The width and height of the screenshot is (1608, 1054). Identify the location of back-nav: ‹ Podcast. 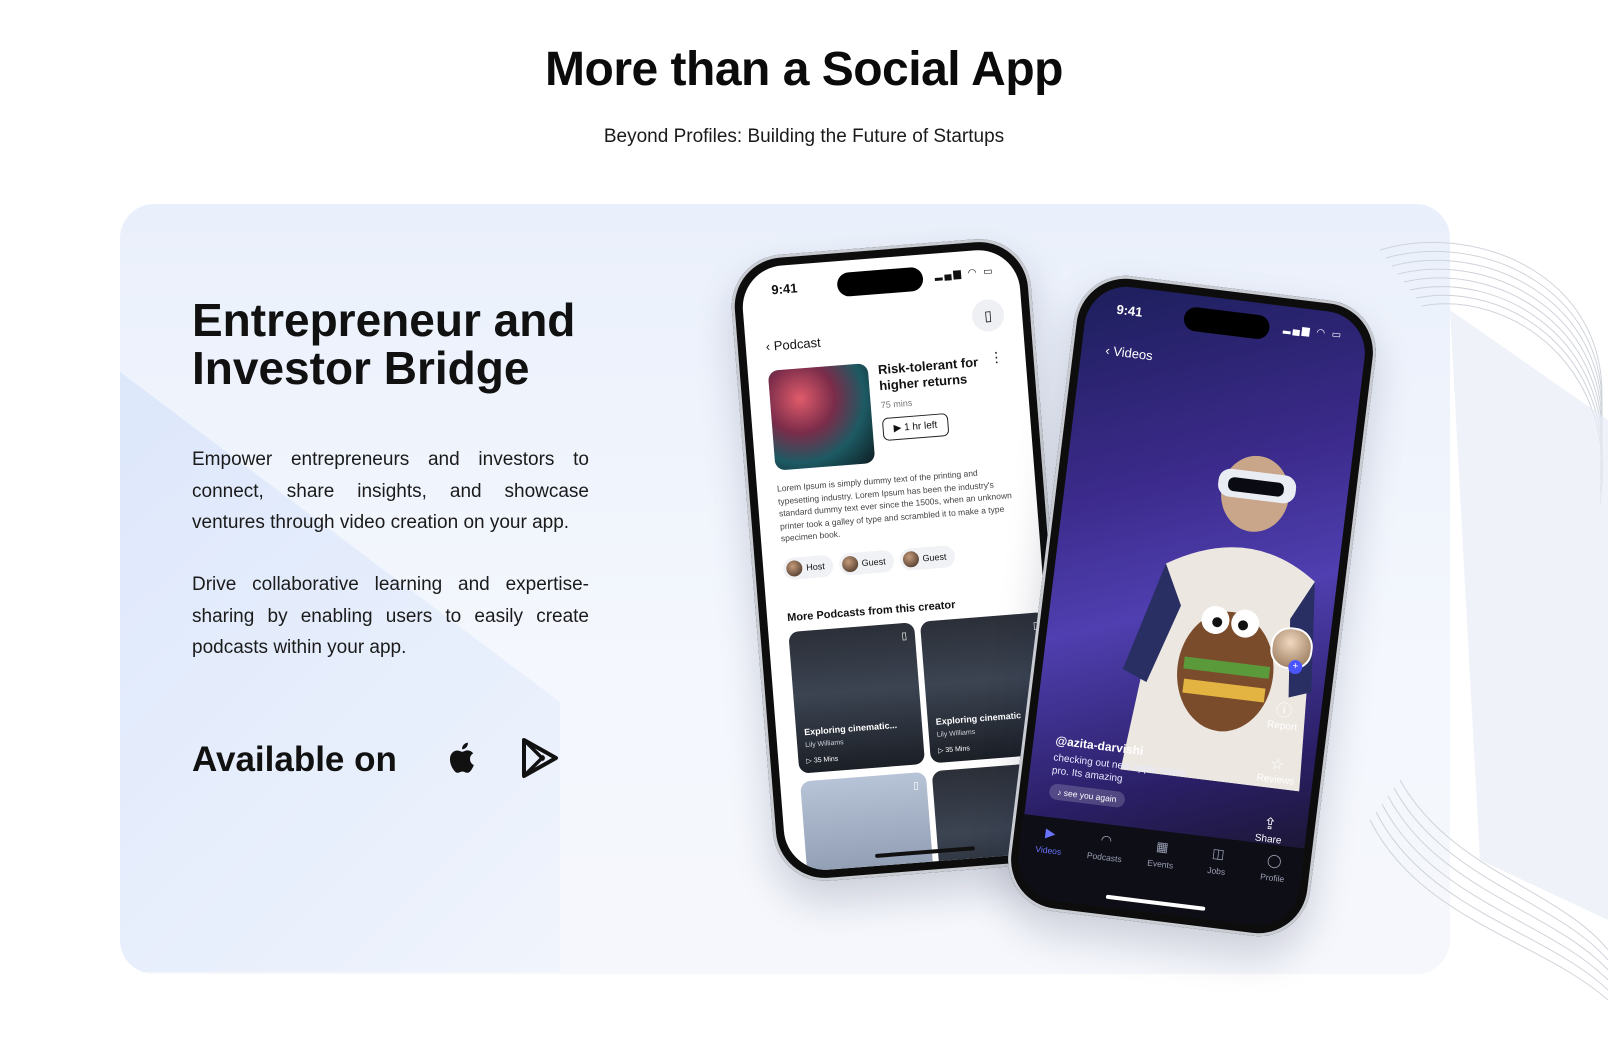
(793, 344).